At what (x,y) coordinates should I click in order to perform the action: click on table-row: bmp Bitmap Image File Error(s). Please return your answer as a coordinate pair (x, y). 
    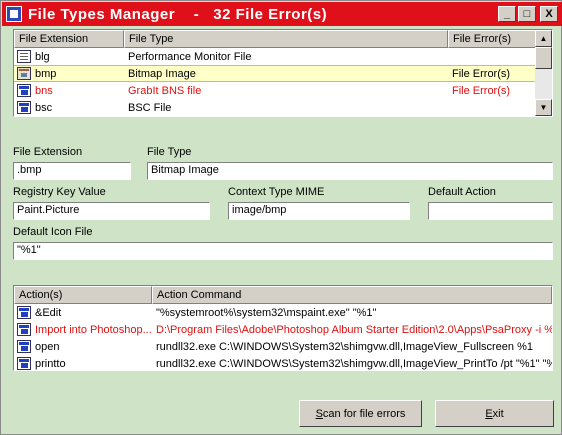
    Looking at the image, I should click on (275, 73).